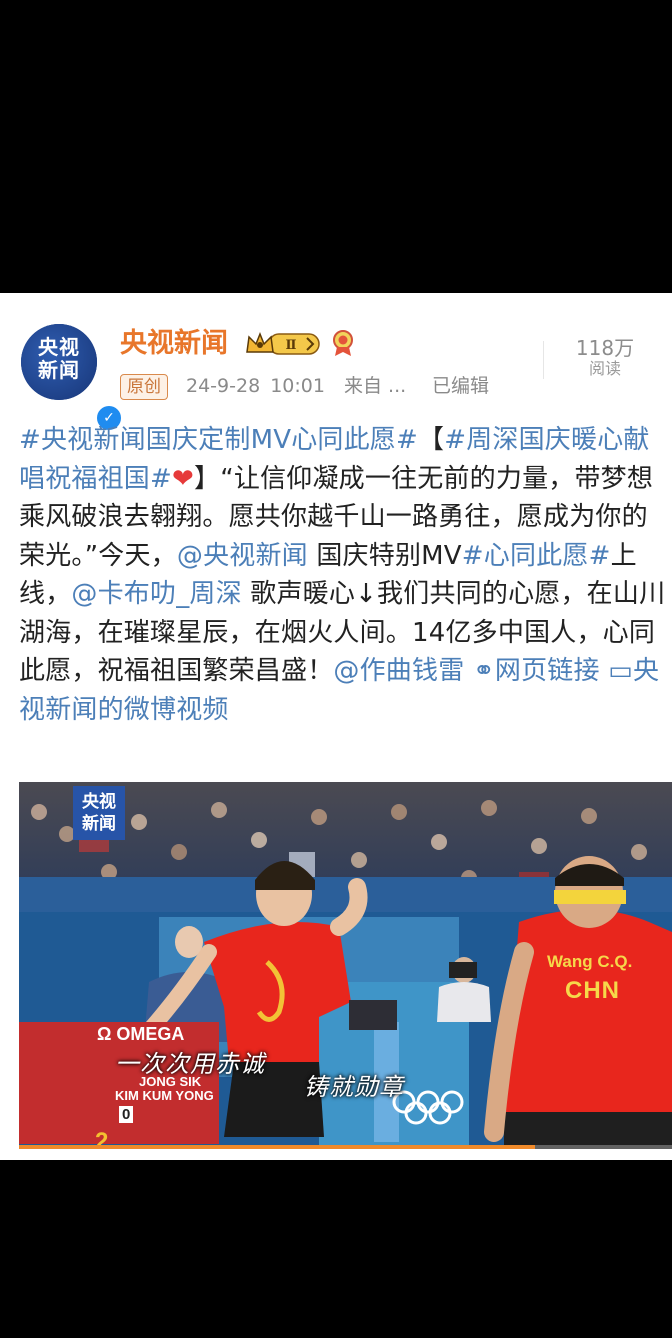 This screenshot has height=1338, width=672. Describe the element at coordinates (336, 1249) in the screenshot. I see `bottom-black-area` at that location.